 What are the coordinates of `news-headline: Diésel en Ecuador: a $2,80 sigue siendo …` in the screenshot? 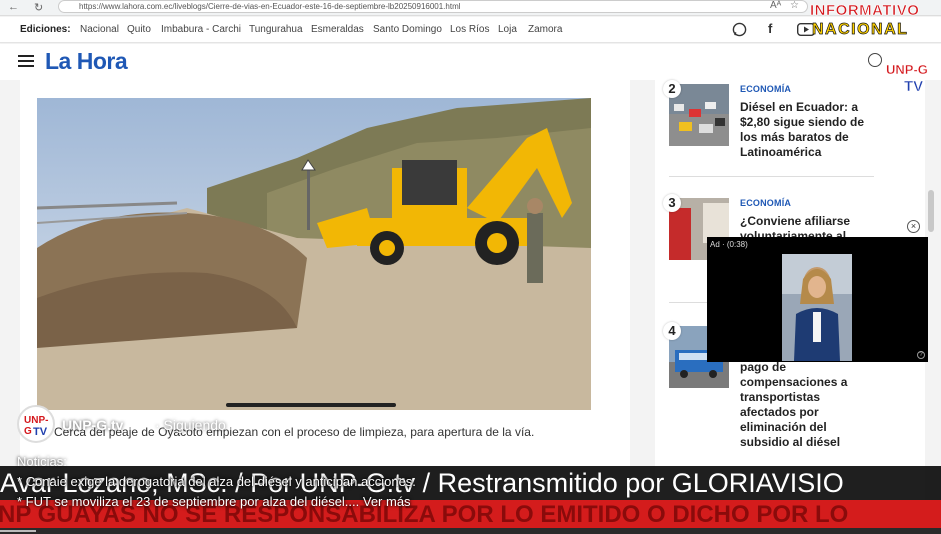 It's located at (806, 130).